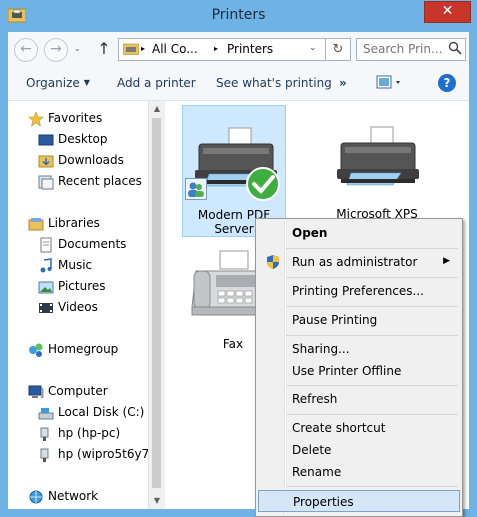 Image resolution: width=477 pixels, height=517 pixels. What do you see at coordinates (83, 349) in the screenshot?
I see `nav-label: Homegroup` at bounding box center [83, 349].